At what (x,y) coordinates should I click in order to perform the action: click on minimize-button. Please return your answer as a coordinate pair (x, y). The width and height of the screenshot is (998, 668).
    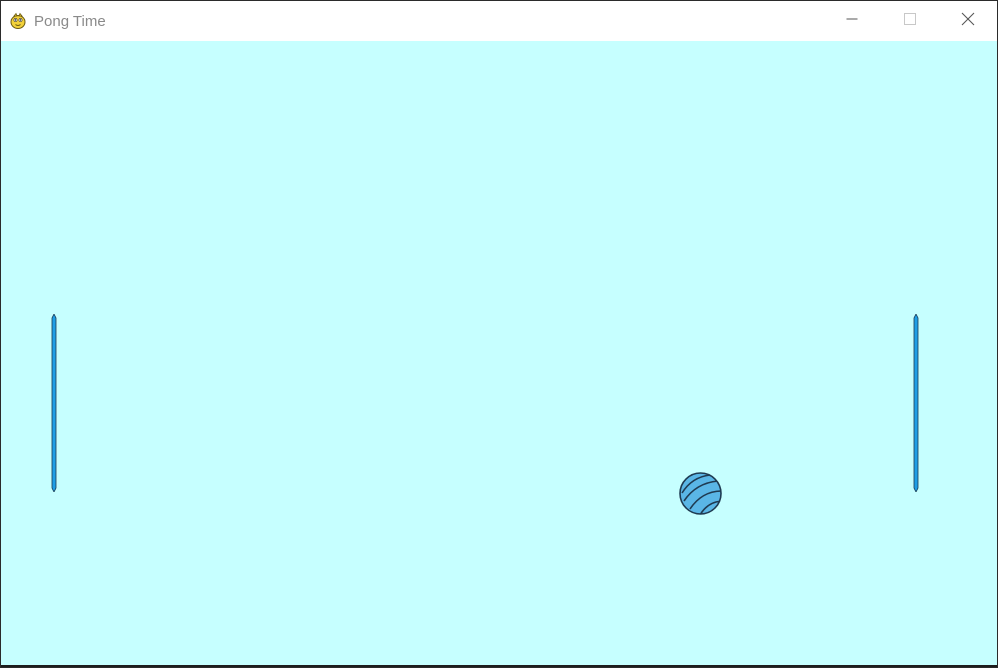
    Looking at the image, I should click on (852, 21).